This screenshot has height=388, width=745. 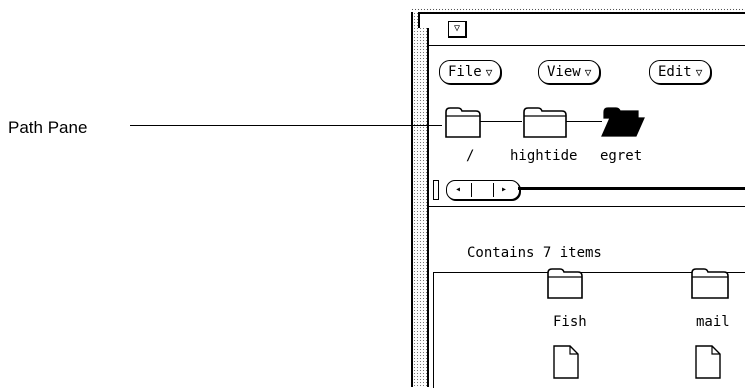 I want to click on window-resize-corner, so click(x=424, y=20).